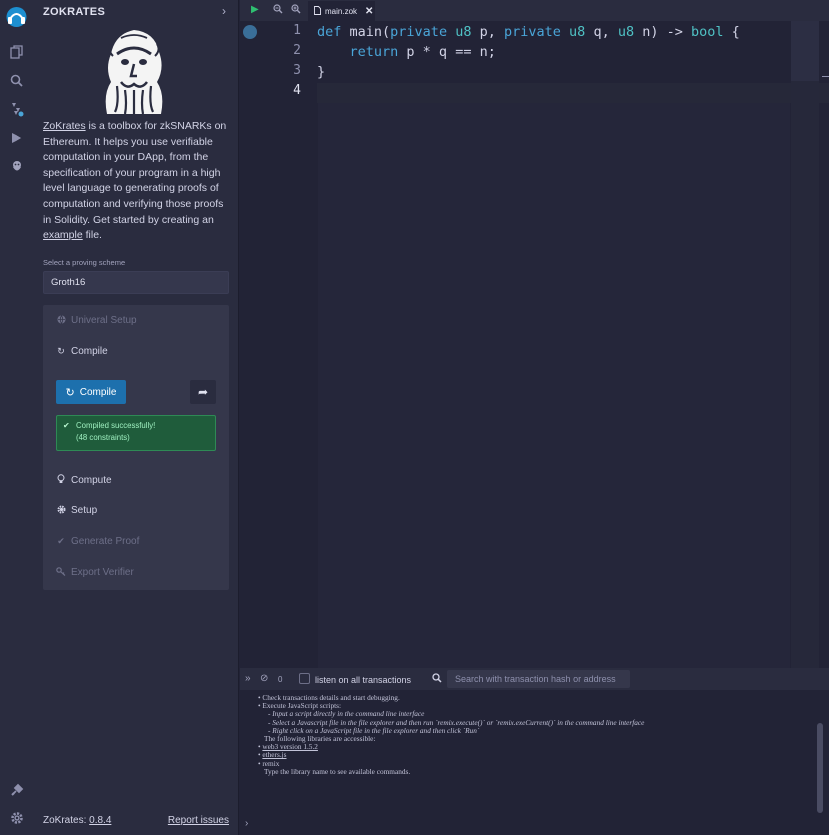  Describe the element at coordinates (84, 510) in the screenshot. I see `setup-label: Setup` at that location.